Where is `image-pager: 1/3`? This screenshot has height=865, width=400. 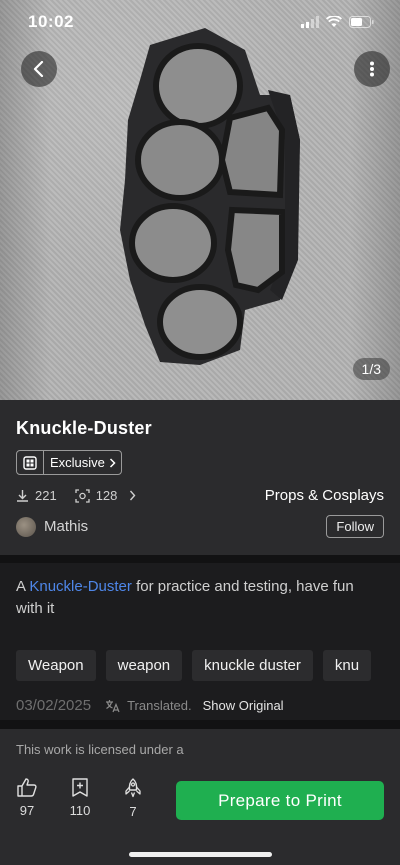 image-pager: 1/3 is located at coordinates (371, 369).